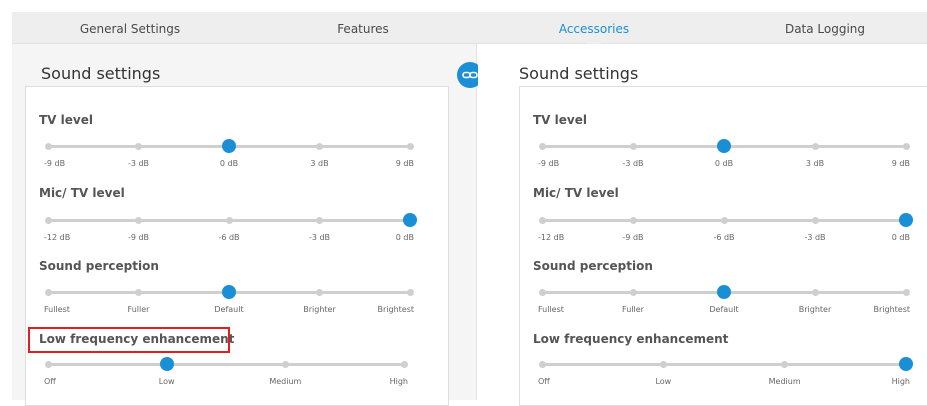 This screenshot has height=406, width=927. Describe the element at coordinates (129, 340) in the screenshot. I see `highlight-box` at that location.